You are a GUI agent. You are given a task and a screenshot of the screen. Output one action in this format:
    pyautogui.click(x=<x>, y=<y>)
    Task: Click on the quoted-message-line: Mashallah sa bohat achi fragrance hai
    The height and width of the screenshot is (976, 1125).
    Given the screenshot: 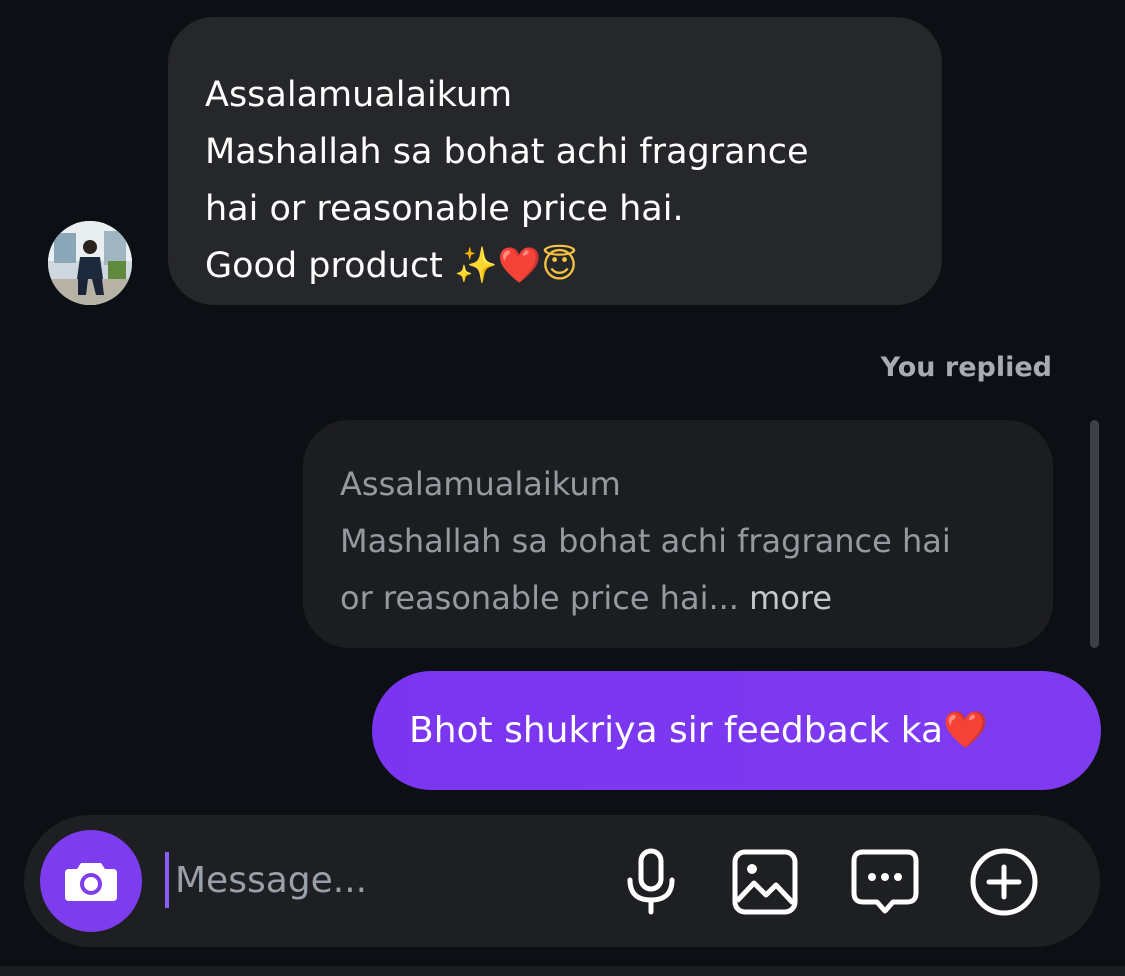 What is the action you would take?
    pyautogui.click(x=645, y=541)
    